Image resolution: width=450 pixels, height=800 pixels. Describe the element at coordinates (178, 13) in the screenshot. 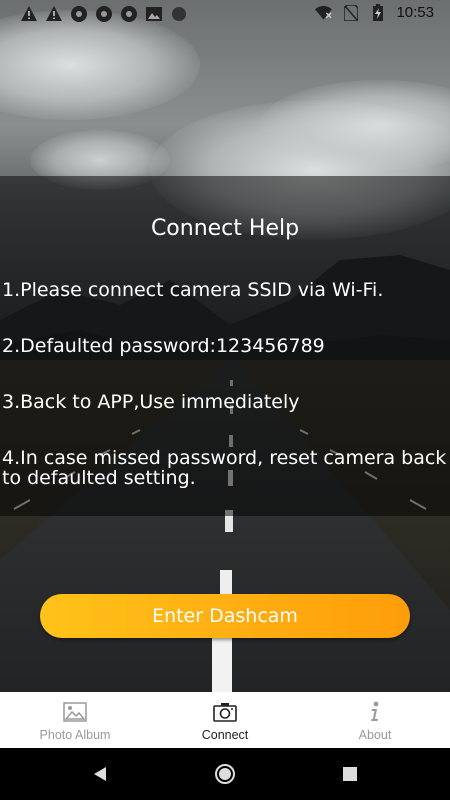

I see `circle-icon` at that location.